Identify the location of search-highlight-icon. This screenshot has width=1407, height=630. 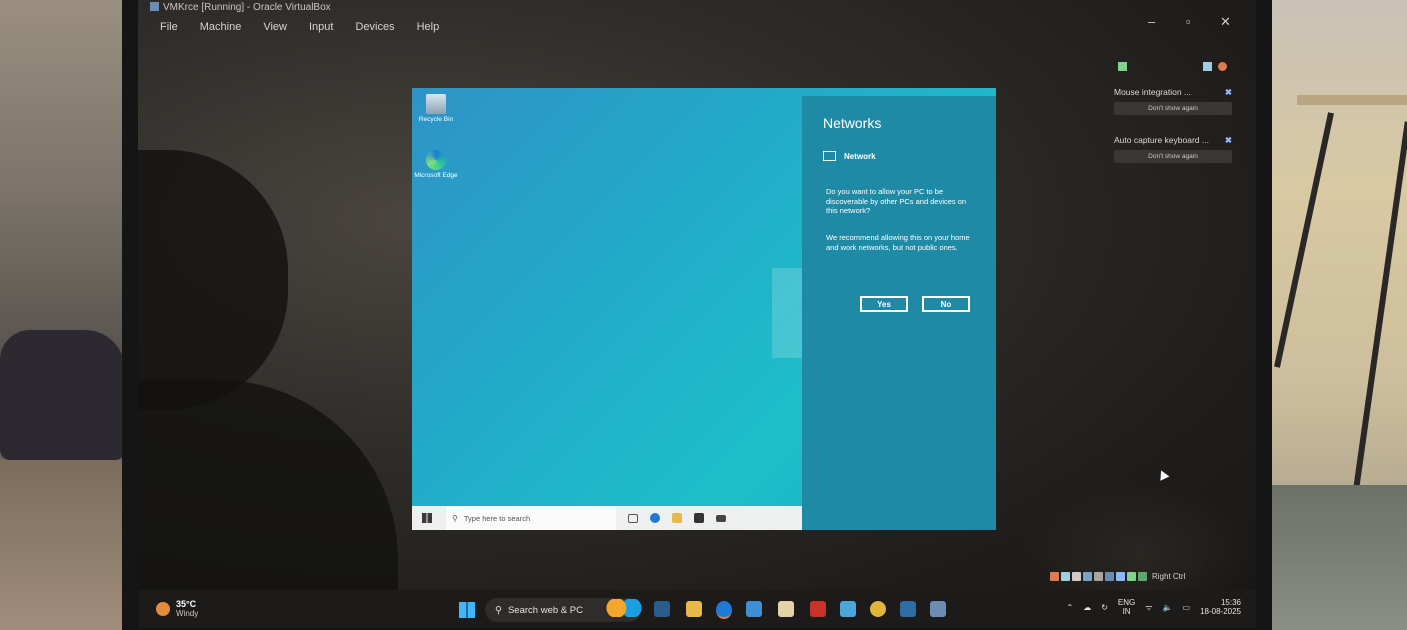
(624, 608).